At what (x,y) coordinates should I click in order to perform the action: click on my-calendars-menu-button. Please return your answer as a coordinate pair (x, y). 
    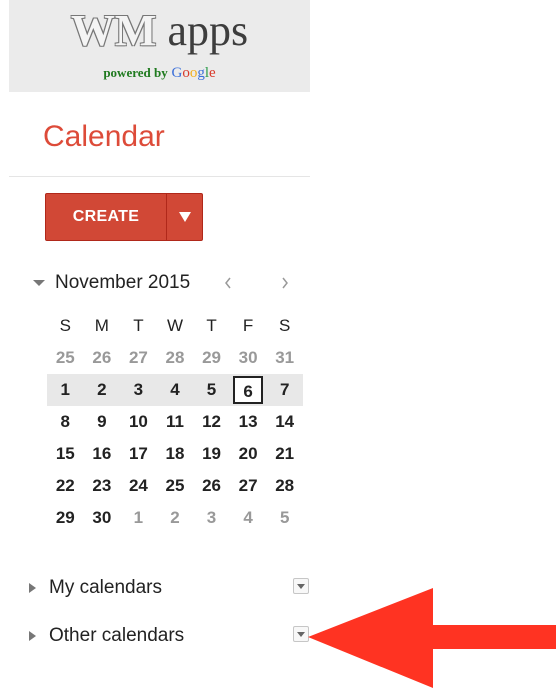
    Looking at the image, I should click on (301, 586).